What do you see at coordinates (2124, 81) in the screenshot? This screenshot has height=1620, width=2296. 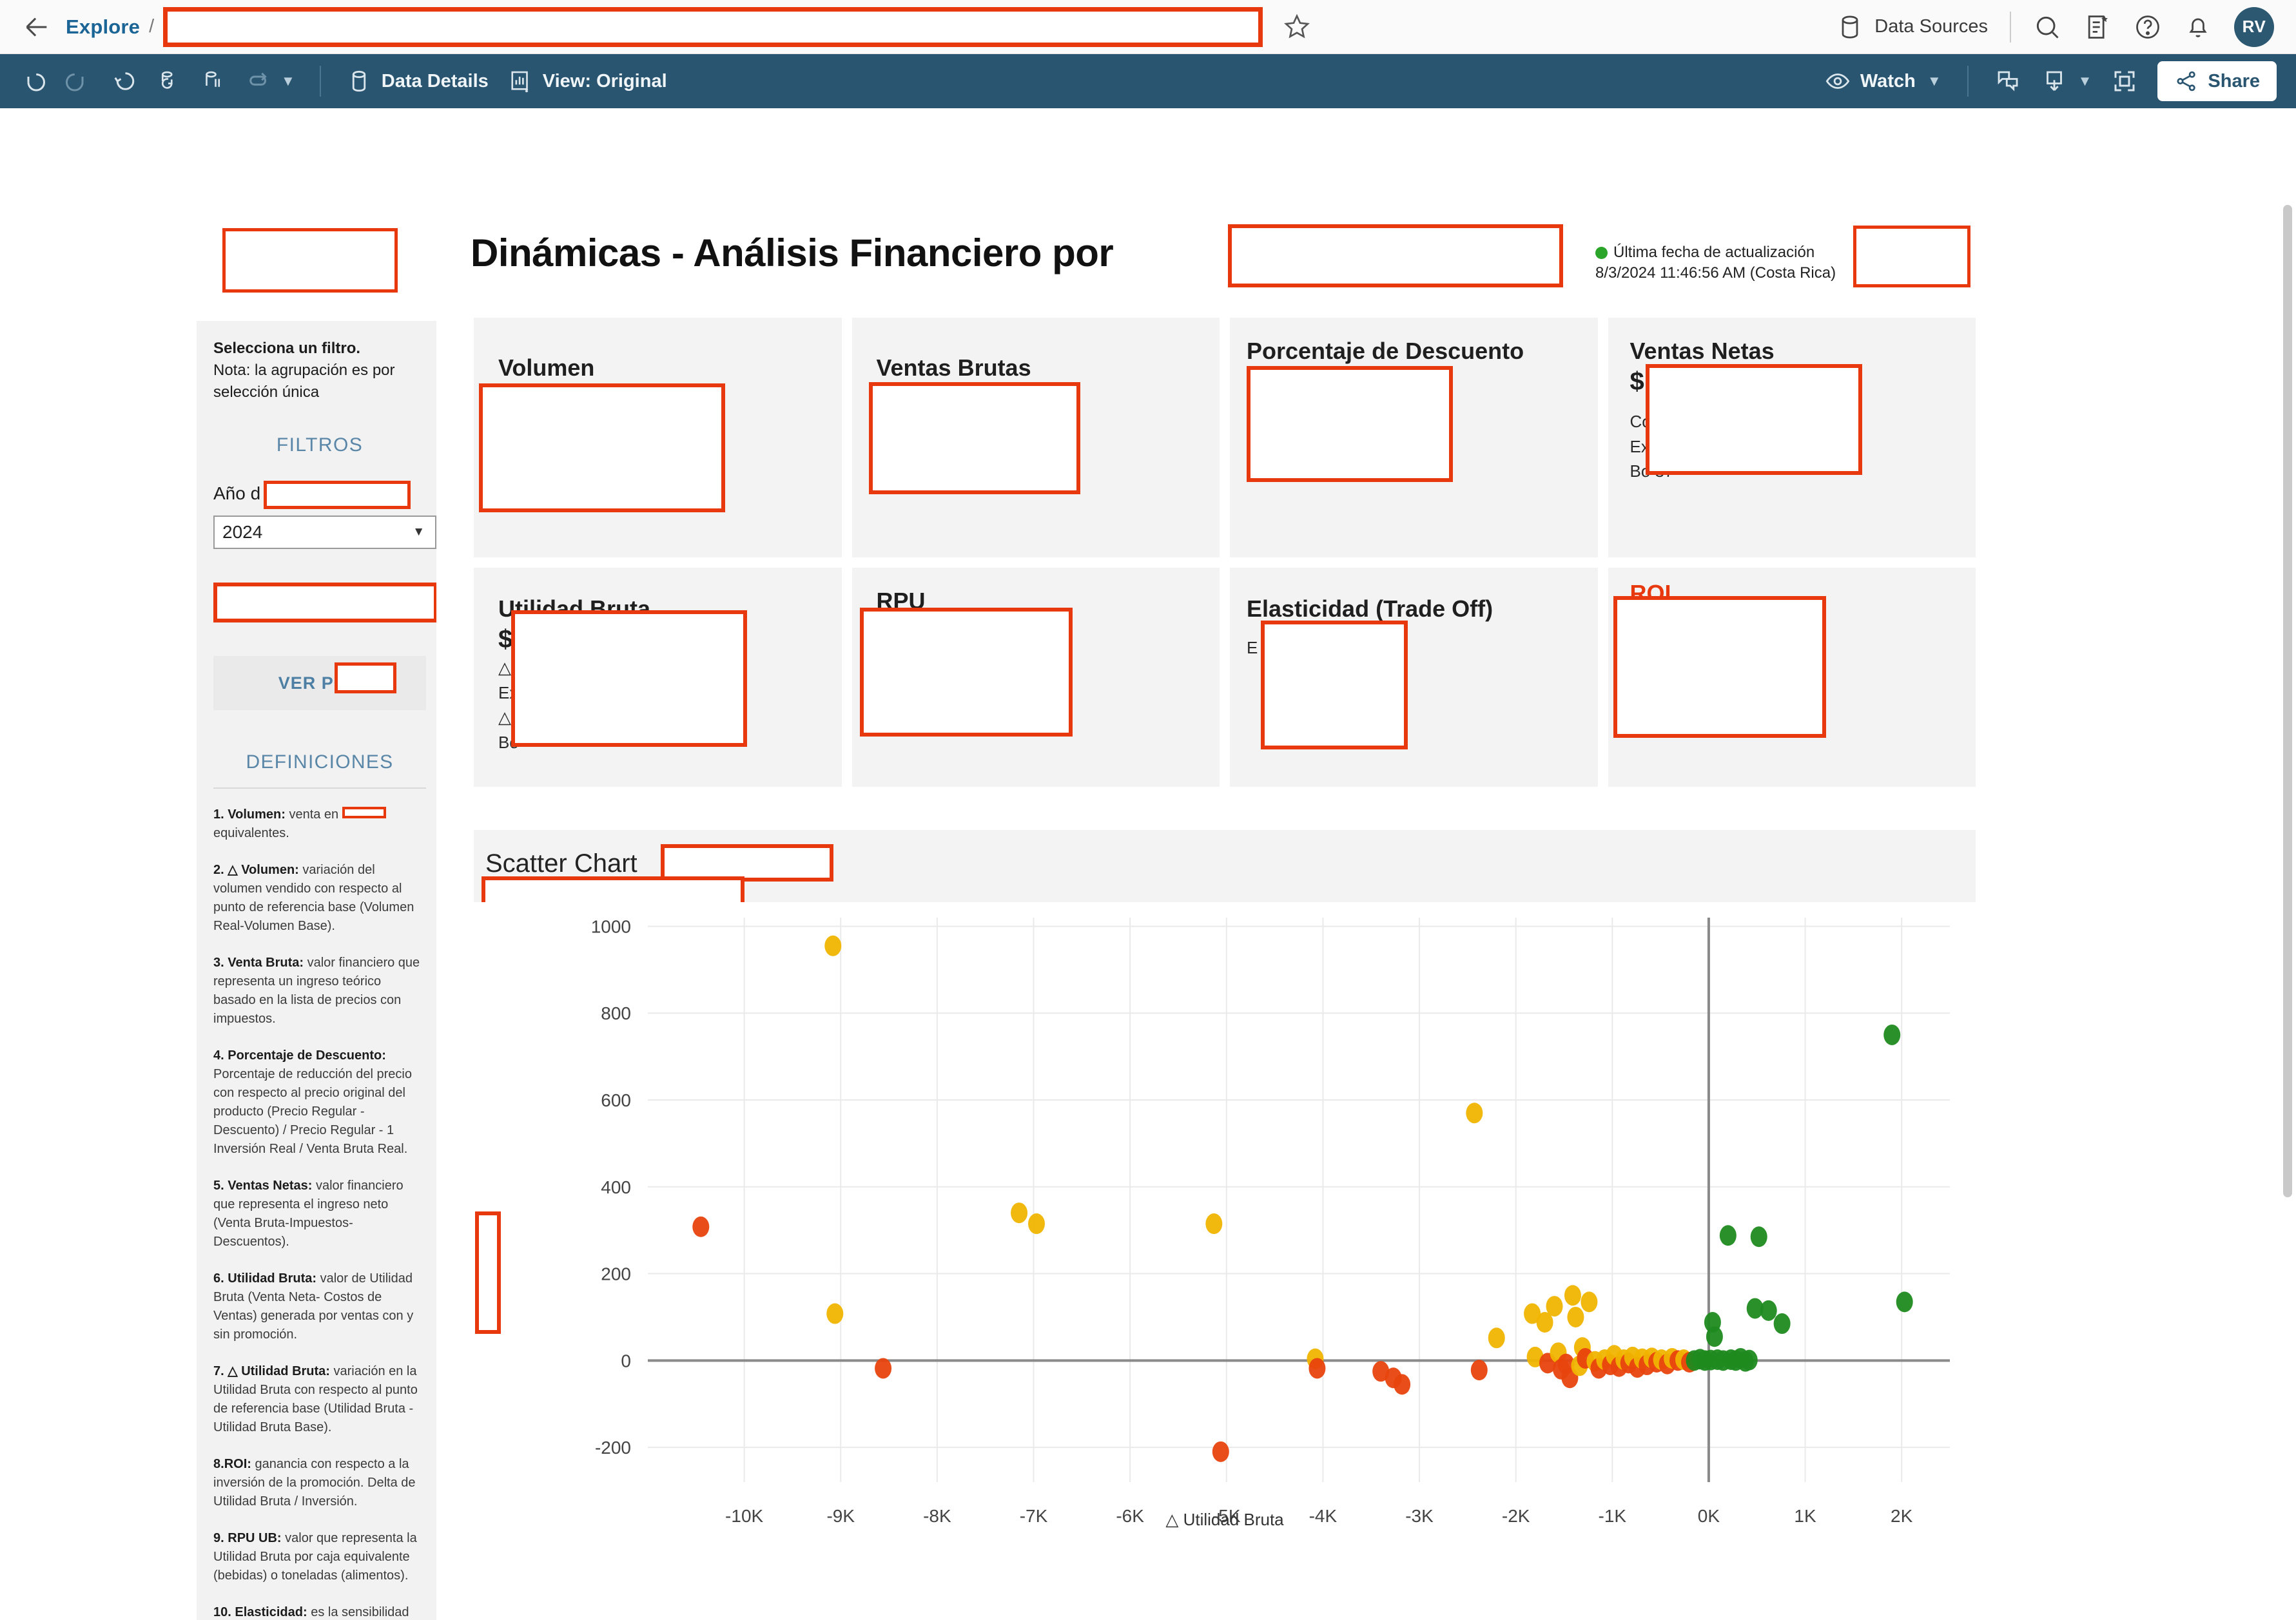 I see `fullscreen-icon` at bounding box center [2124, 81].